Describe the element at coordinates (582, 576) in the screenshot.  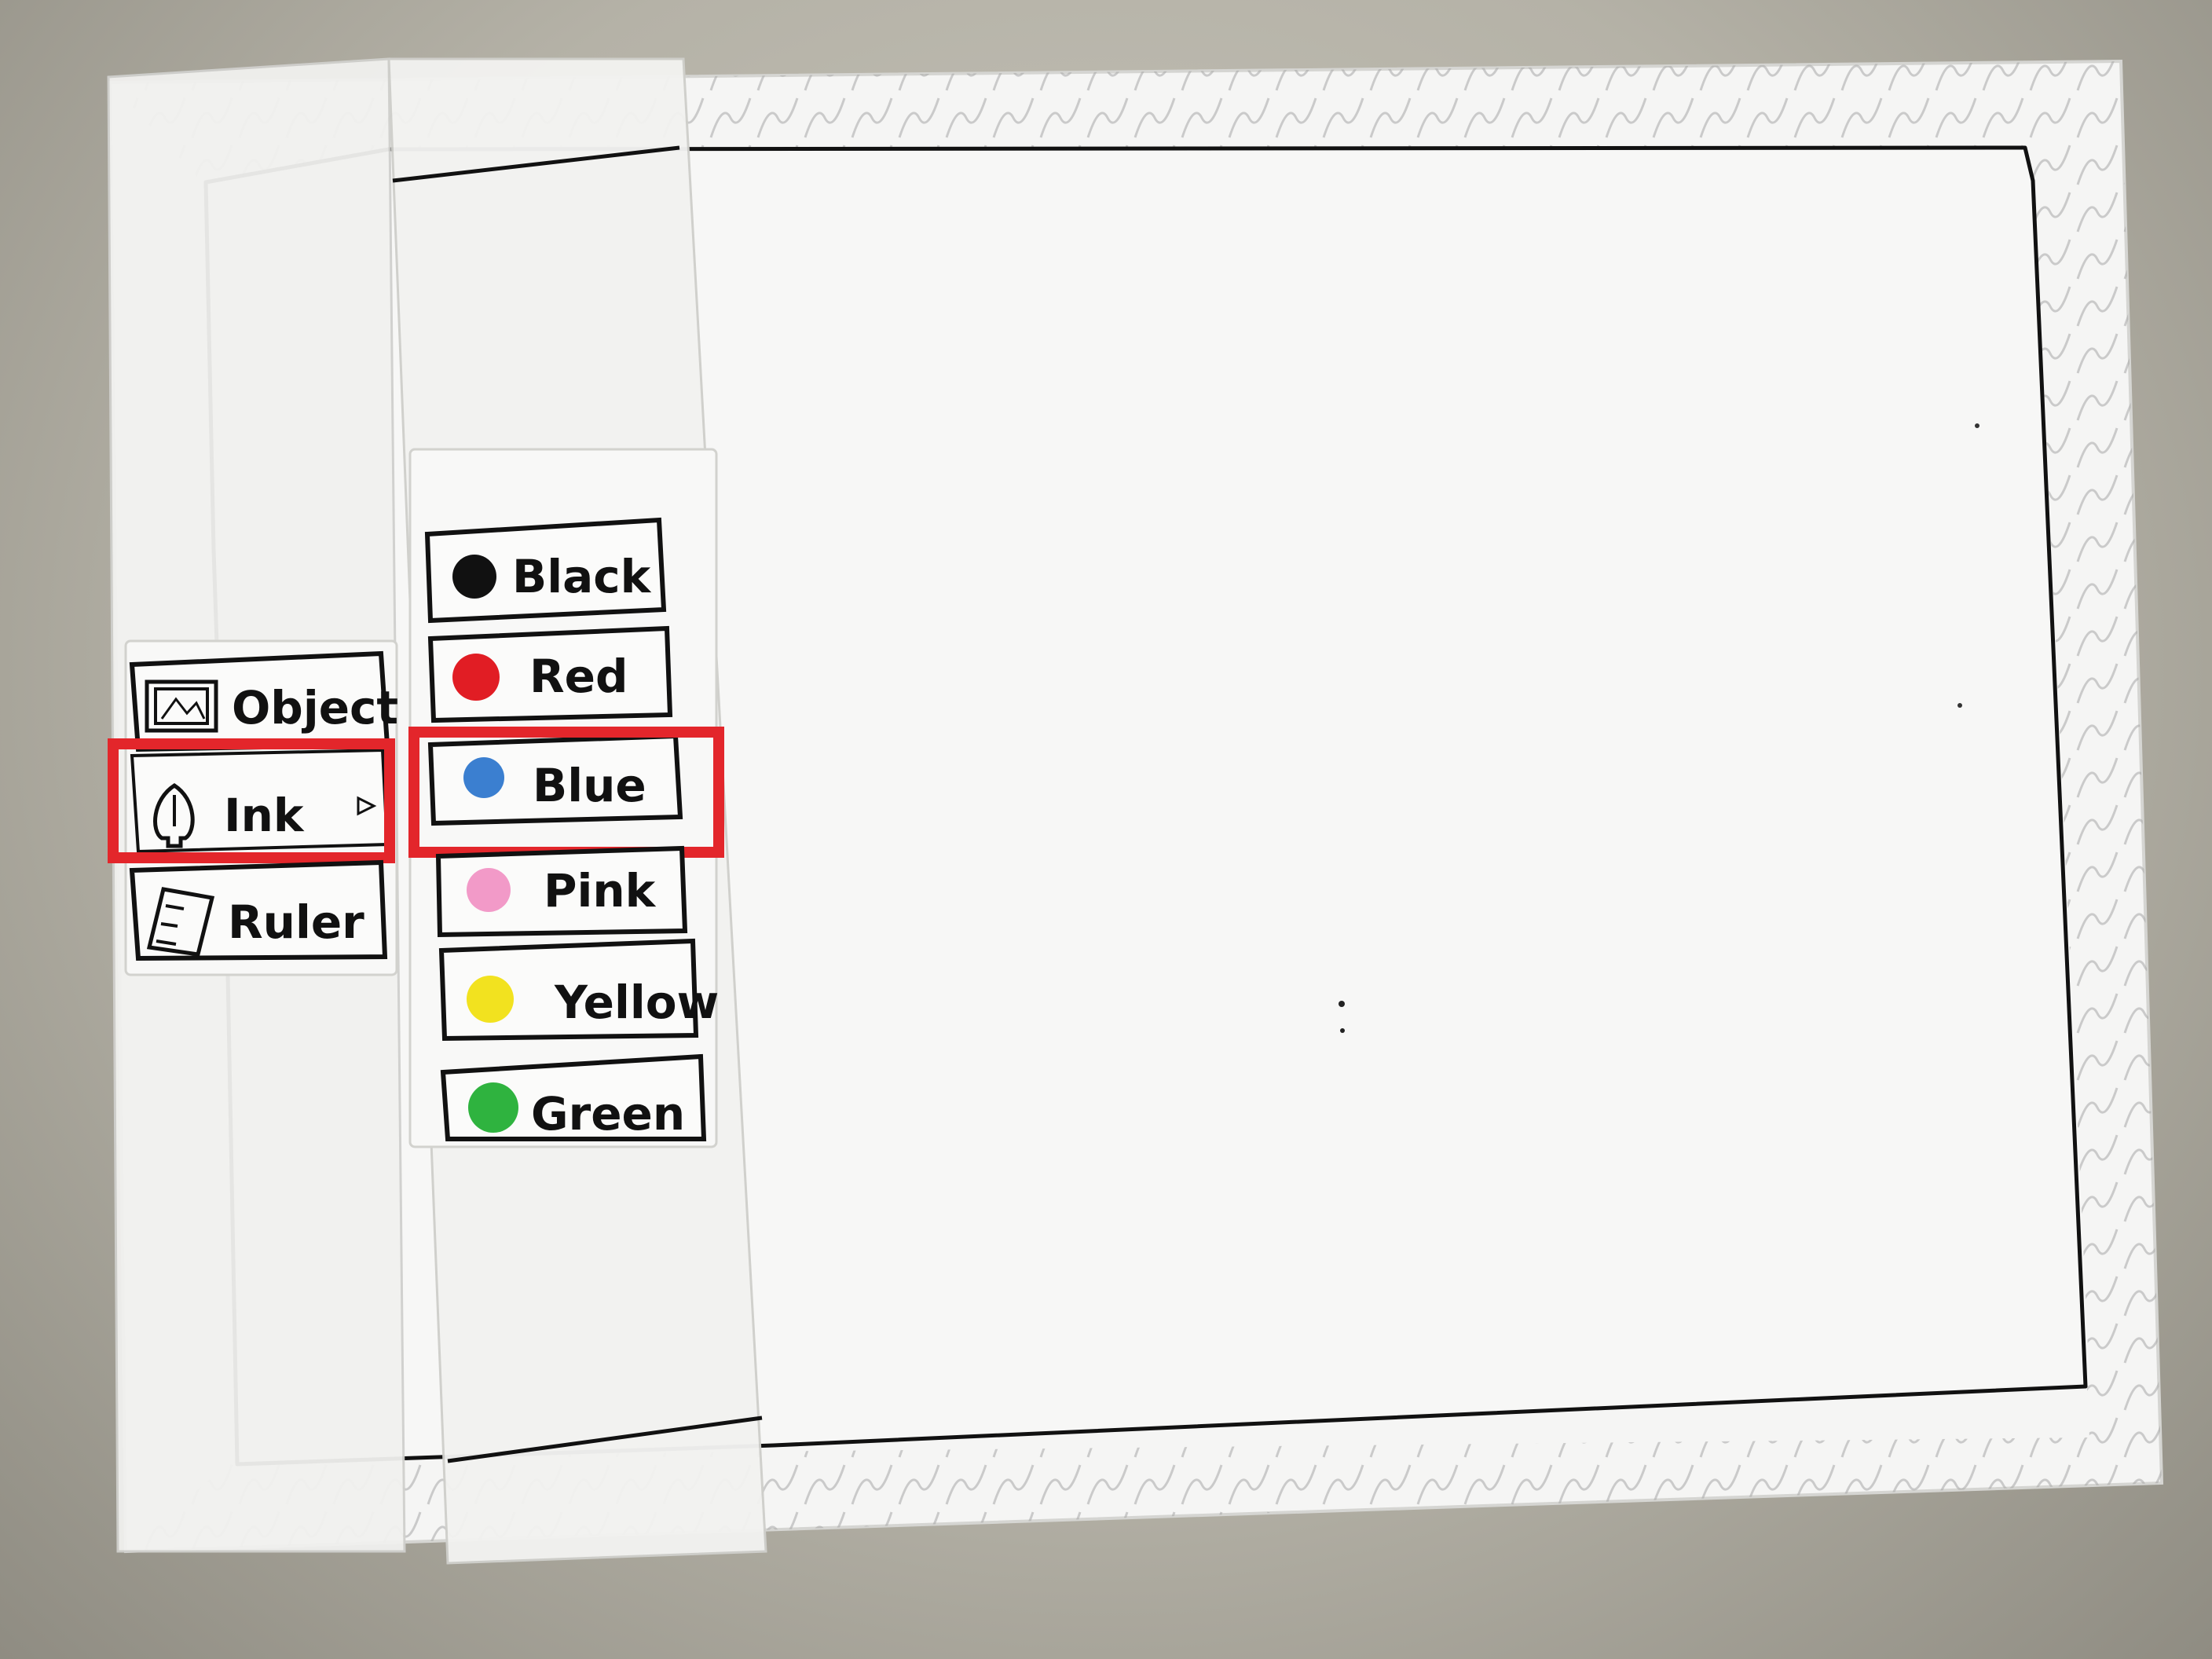
I see `color-item-label: Black` at that location.